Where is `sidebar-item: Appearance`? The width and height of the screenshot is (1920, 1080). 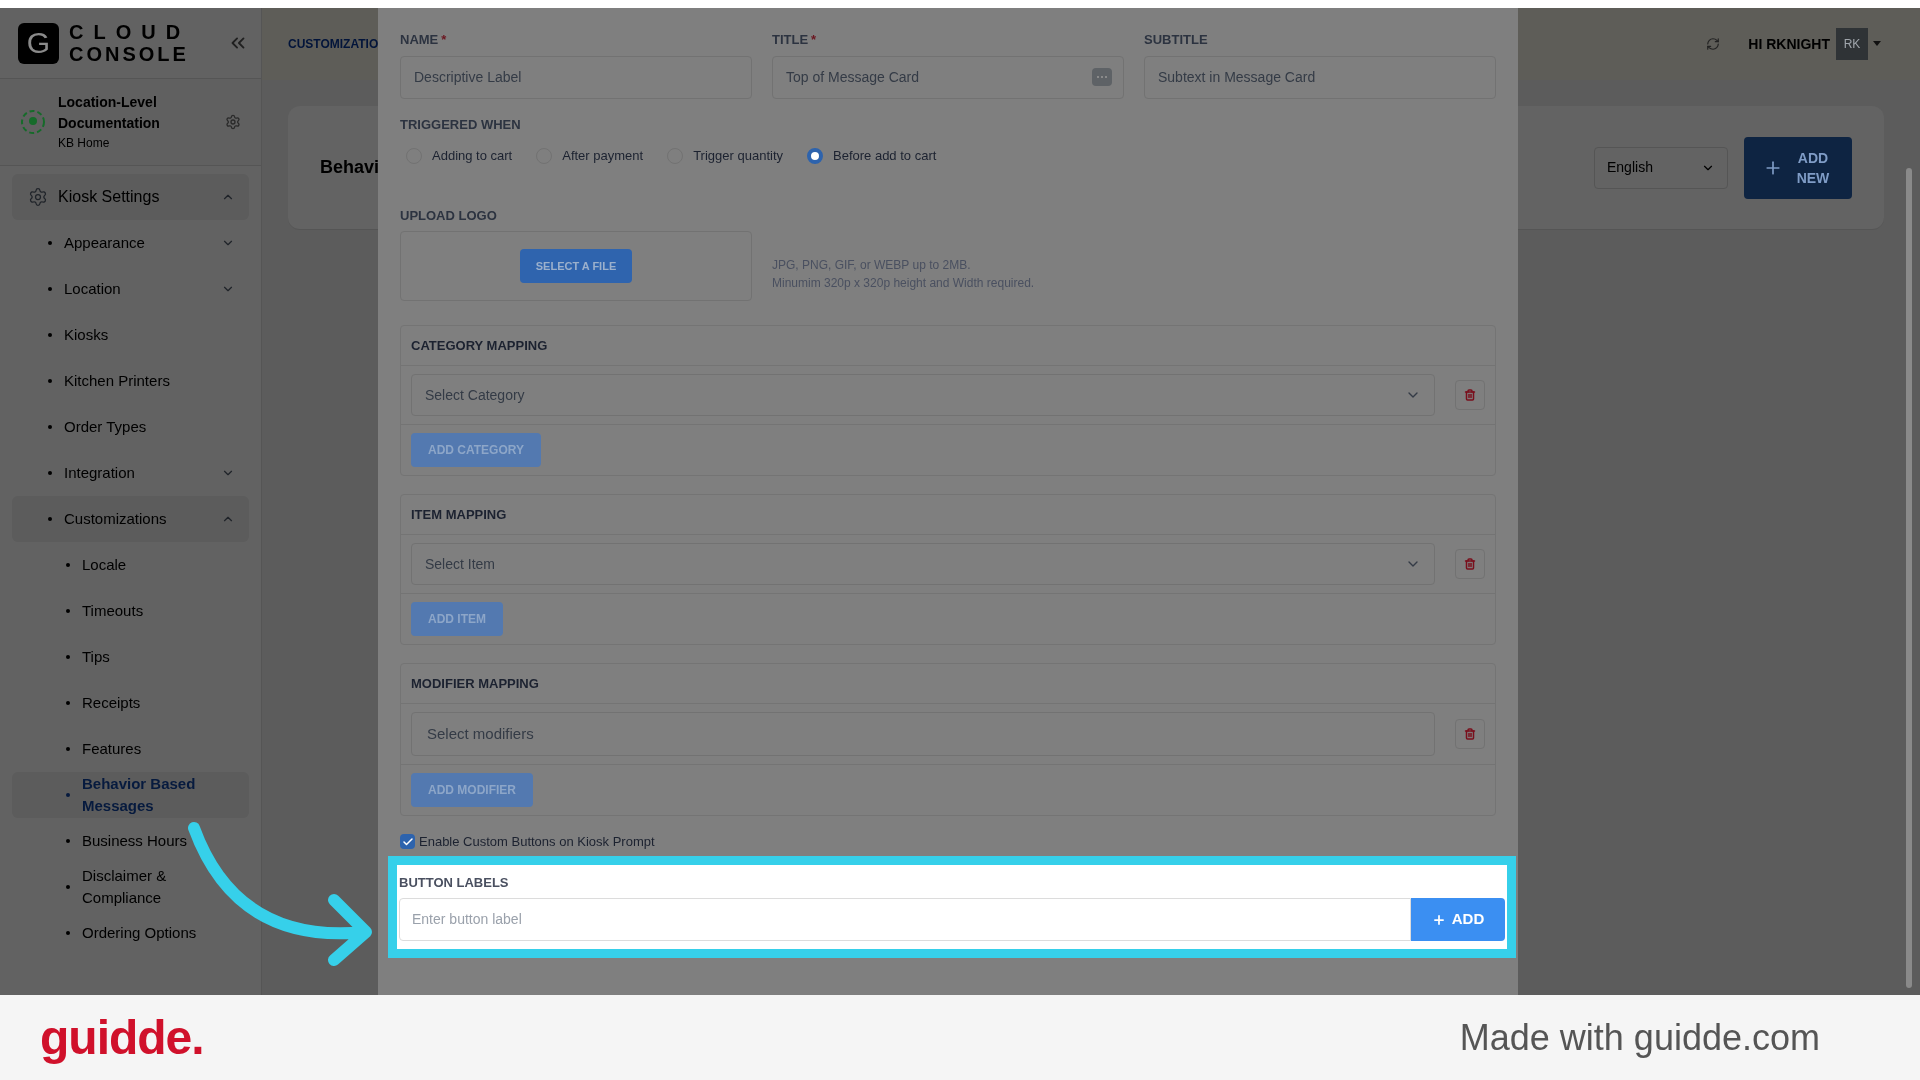
sidebar-item: Appearance is located at coordinates (130, 243).